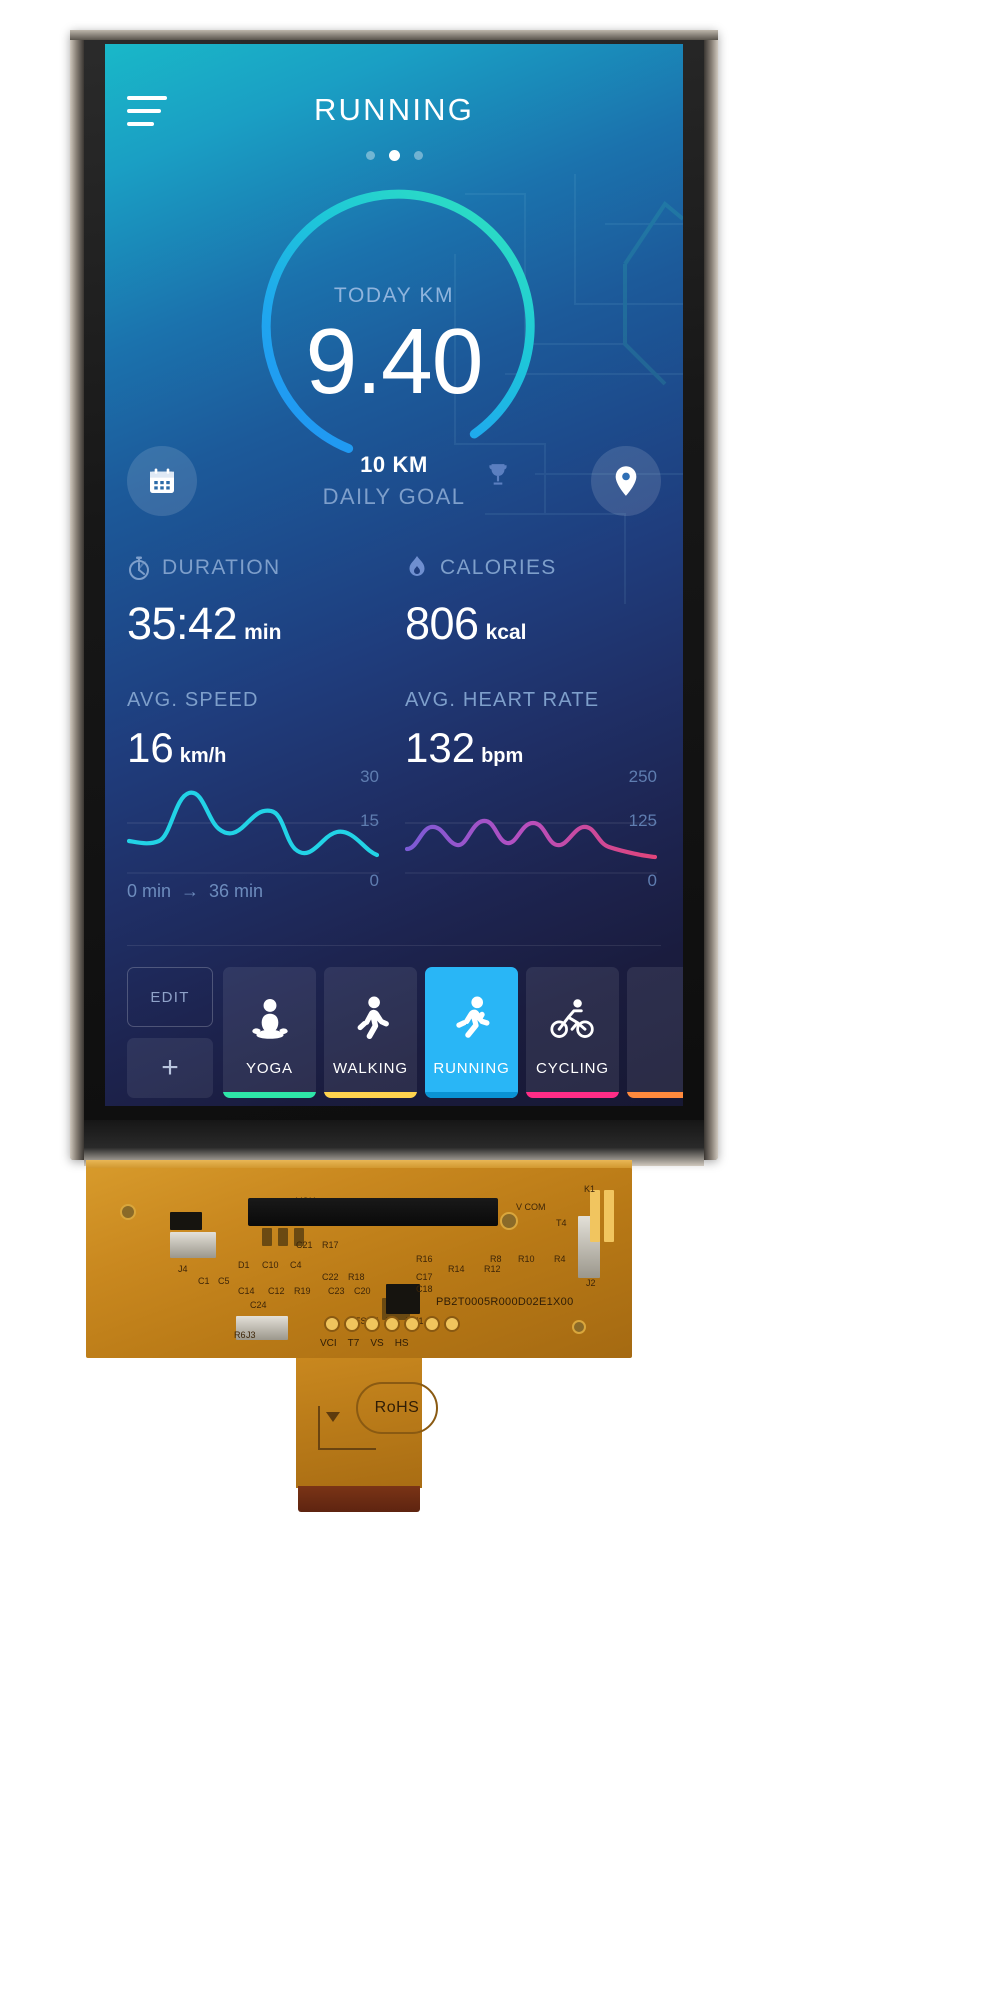 This screenshot has width=1000, height=2000. Describe the element at coordinates (540, 624) in the screenshot. I see `stat-value: 806 kcal` at that location.